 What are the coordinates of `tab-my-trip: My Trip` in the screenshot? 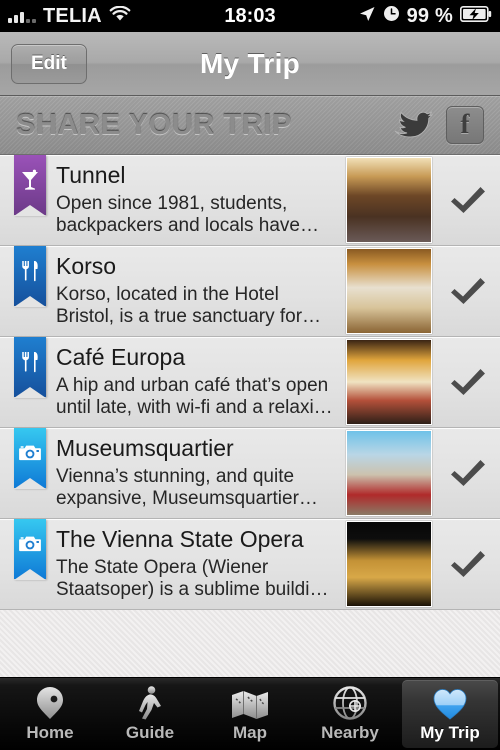 It's located at (450, 714).